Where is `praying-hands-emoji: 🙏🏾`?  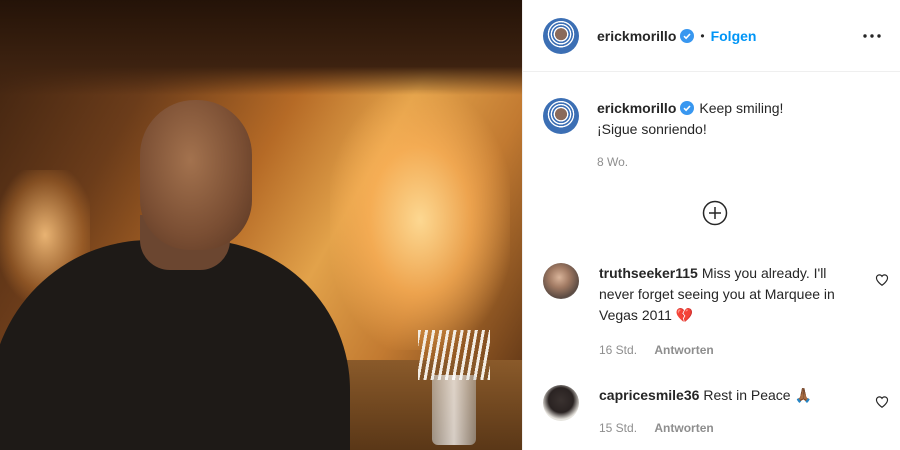 praying-hands-emoji: 🙏🏾 is located at coordinates (803, 395).